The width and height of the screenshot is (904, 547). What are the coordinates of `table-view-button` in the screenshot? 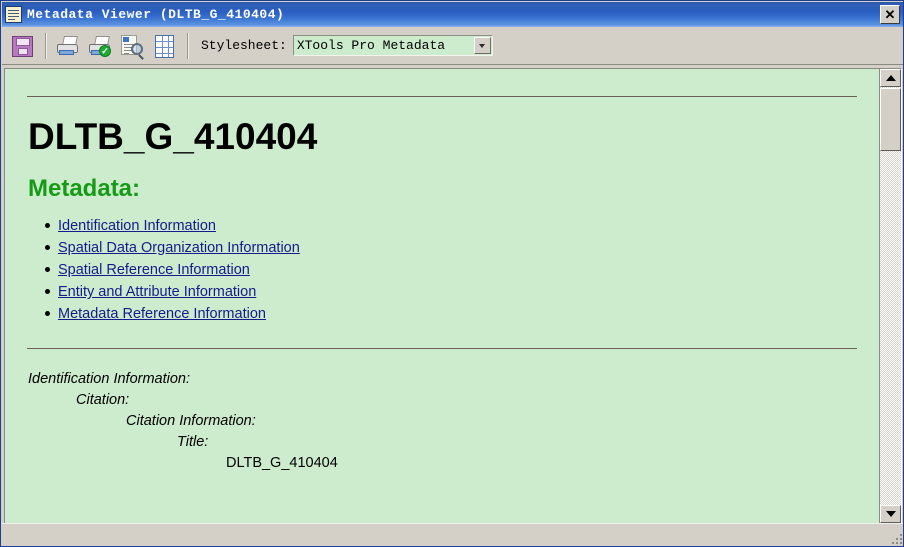 It's located at (164, 46).